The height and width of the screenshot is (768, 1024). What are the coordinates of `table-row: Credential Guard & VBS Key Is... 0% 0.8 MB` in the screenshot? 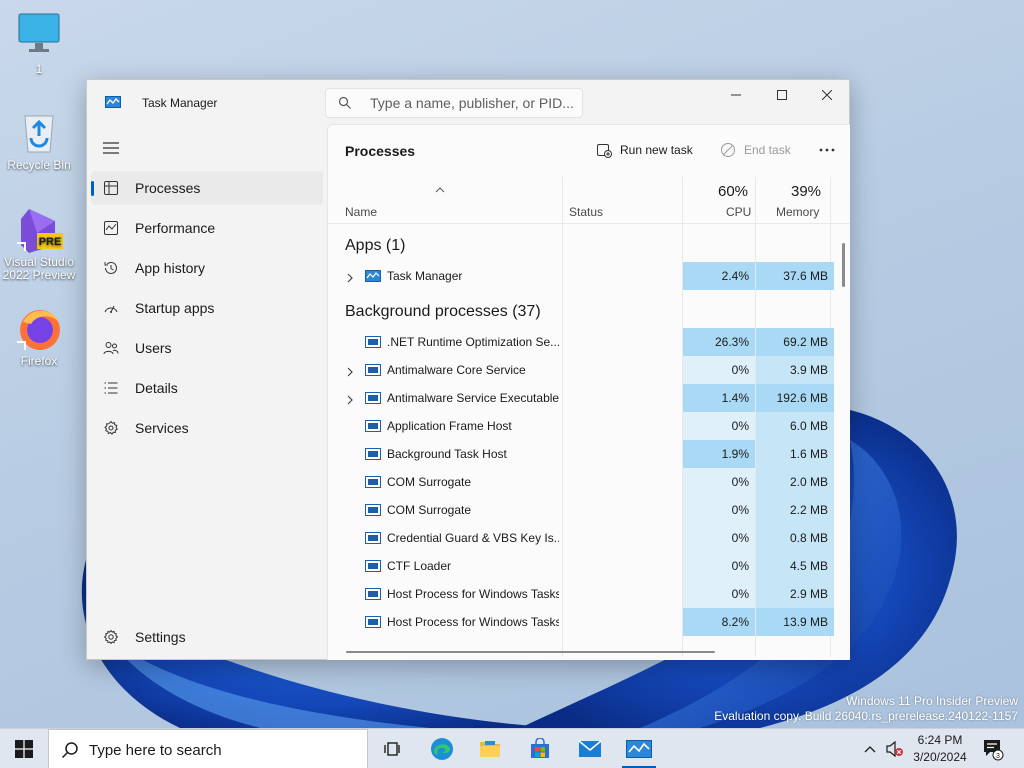 It's located at (581, 538).